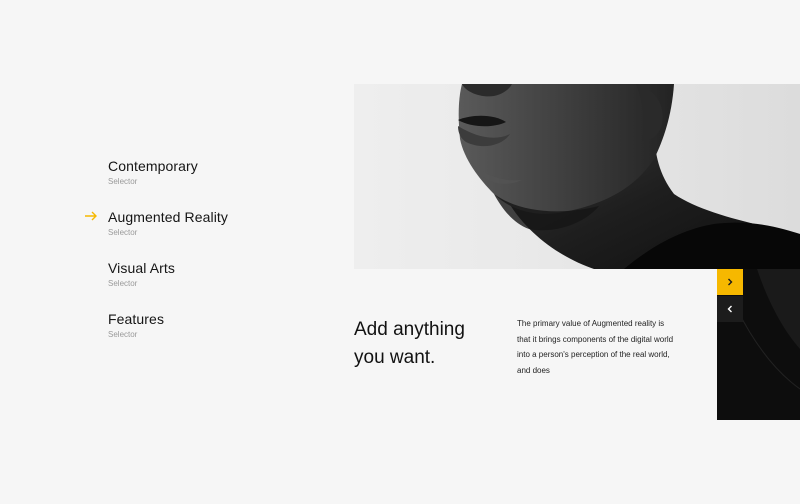  What do you see at coordinates (409, 329) in the screenshot?
I see `headline-line-1: Add anything` at bounding box center [409, 329].